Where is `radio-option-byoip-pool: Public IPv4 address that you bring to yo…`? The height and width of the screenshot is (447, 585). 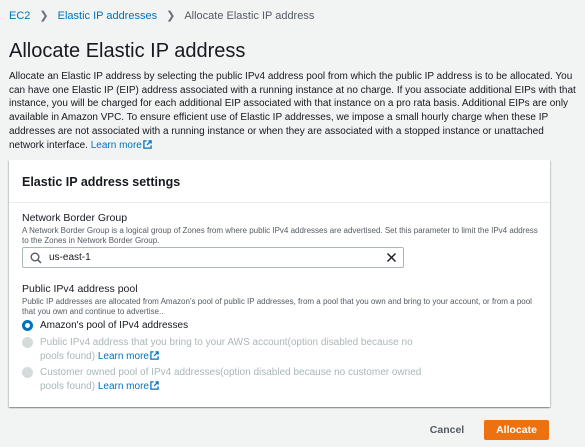
radio-option-byoip-pool: Public IPv4 address that you bring to yo… is located at coordinates (222, 349).